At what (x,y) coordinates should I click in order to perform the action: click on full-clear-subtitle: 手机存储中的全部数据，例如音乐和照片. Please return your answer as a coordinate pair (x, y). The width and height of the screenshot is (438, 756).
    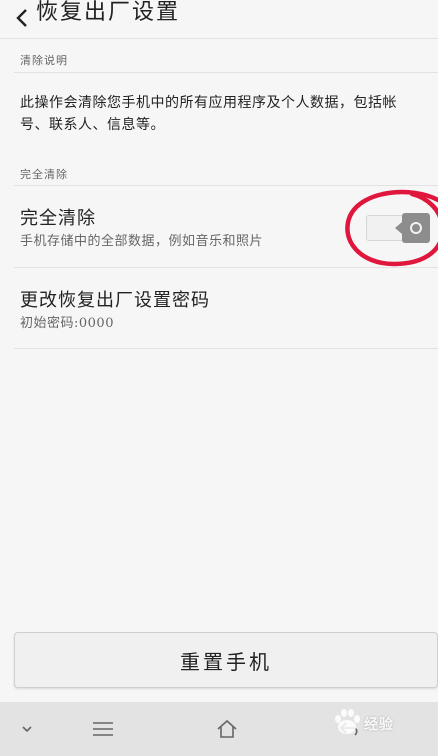
    Looking at the image, I should click on (142, 241).